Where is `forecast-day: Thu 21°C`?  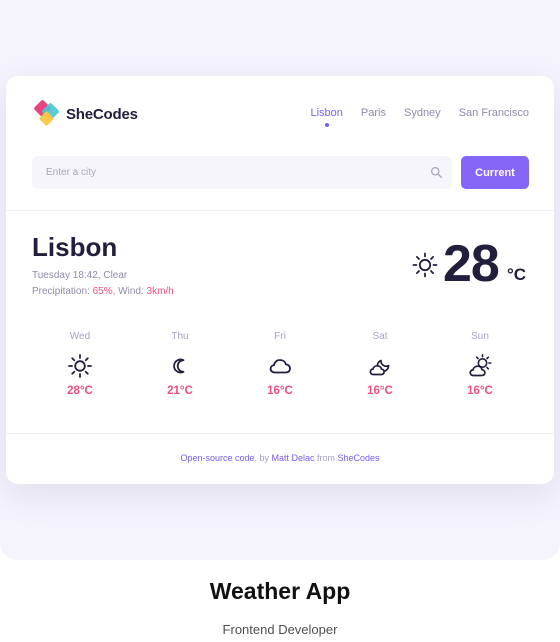 forecast-day: Thu 21°C is located at coordinates (180, 364).